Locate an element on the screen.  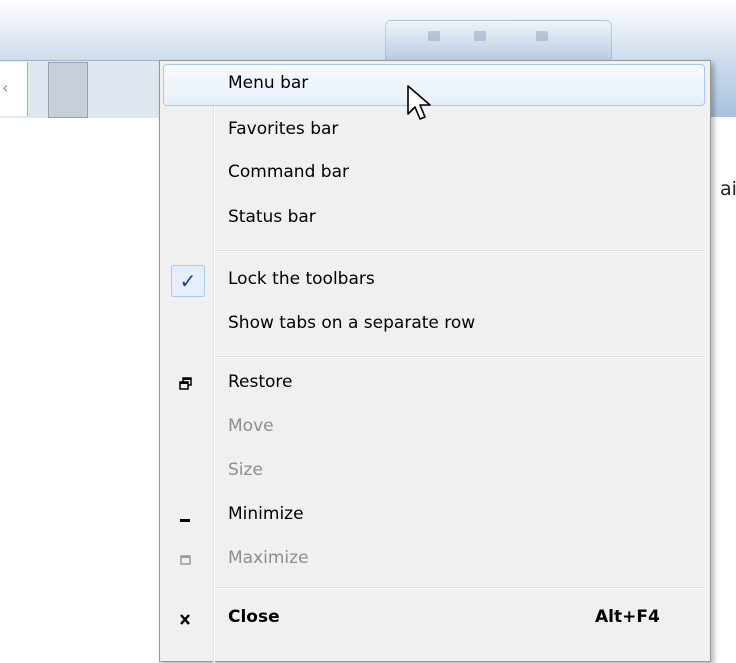
menu-item-label: Menu bar is located at coordinates (268, 83).